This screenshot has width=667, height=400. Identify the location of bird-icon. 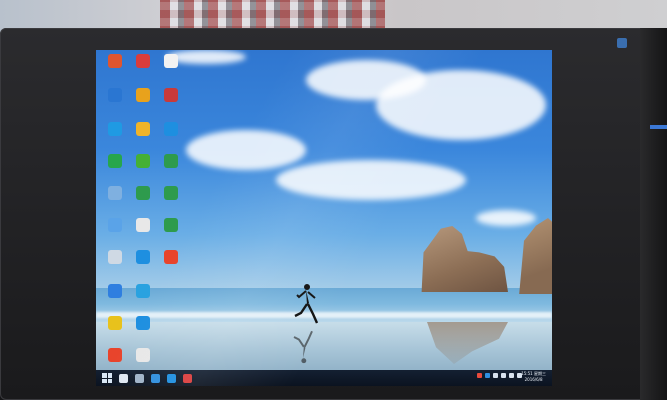
(143, 263).